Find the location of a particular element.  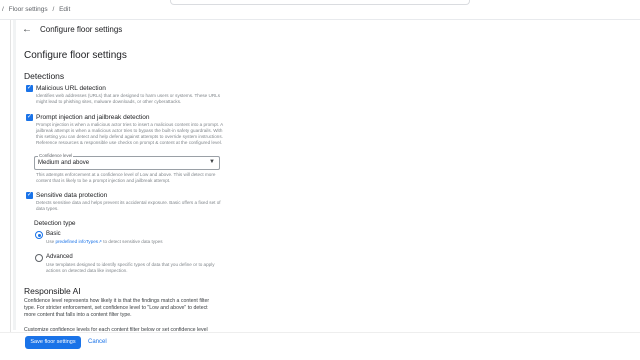

search-bar is located at coordinates (320, 2).